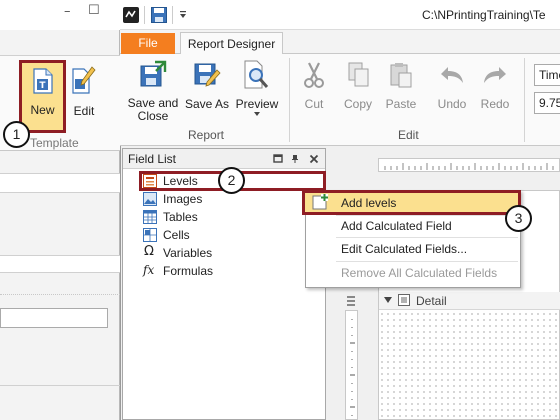  What do you see at coordinates (396, 226) in the screenshot?
I see `menu-item-add-calculated-field: Add Calculated Field` at bounding box center [396, 226].